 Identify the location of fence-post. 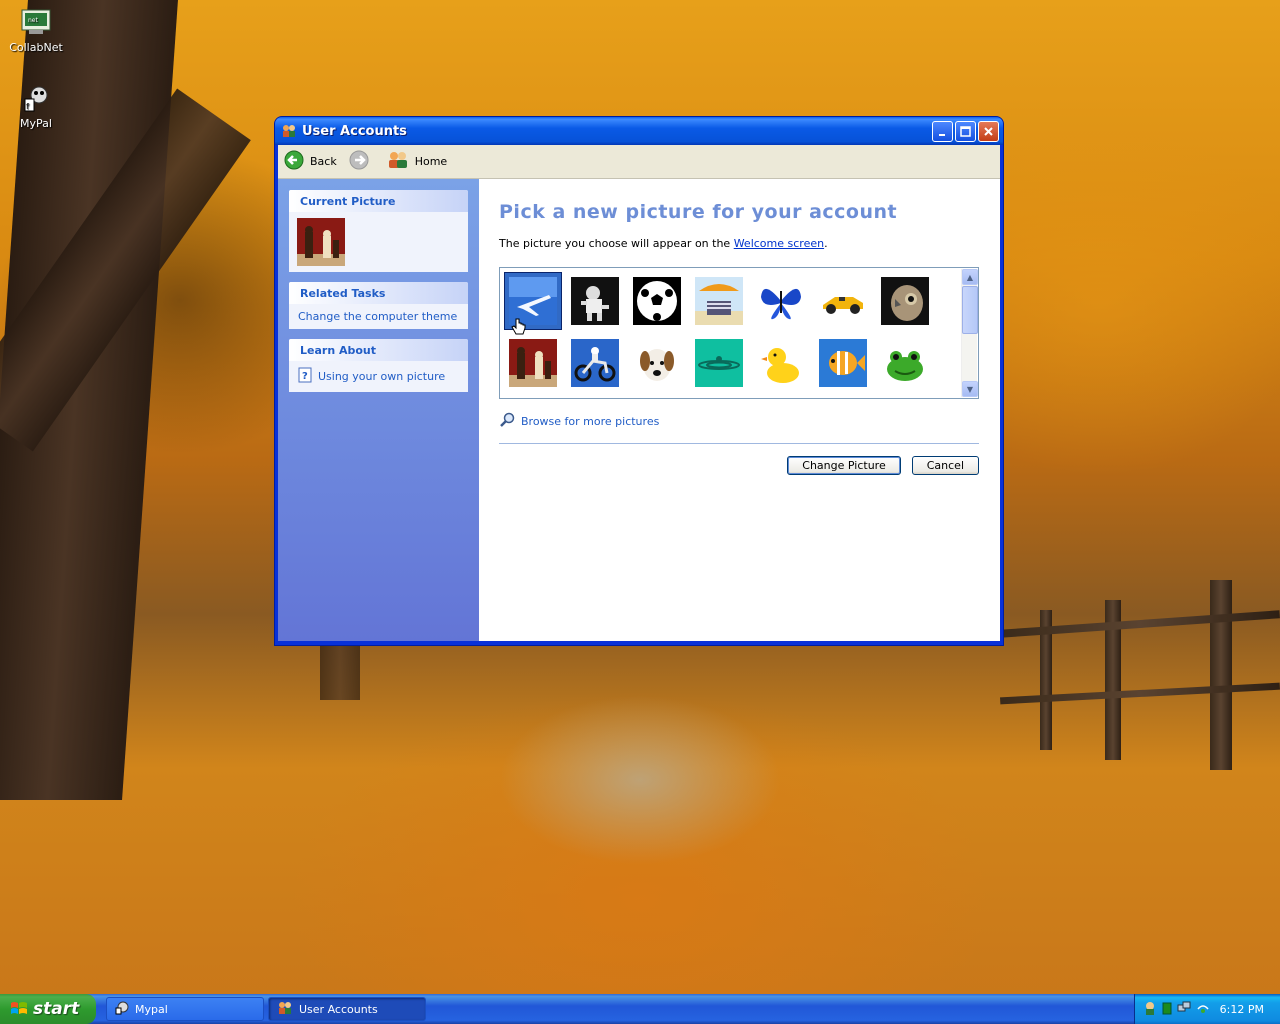
(1221, 675).